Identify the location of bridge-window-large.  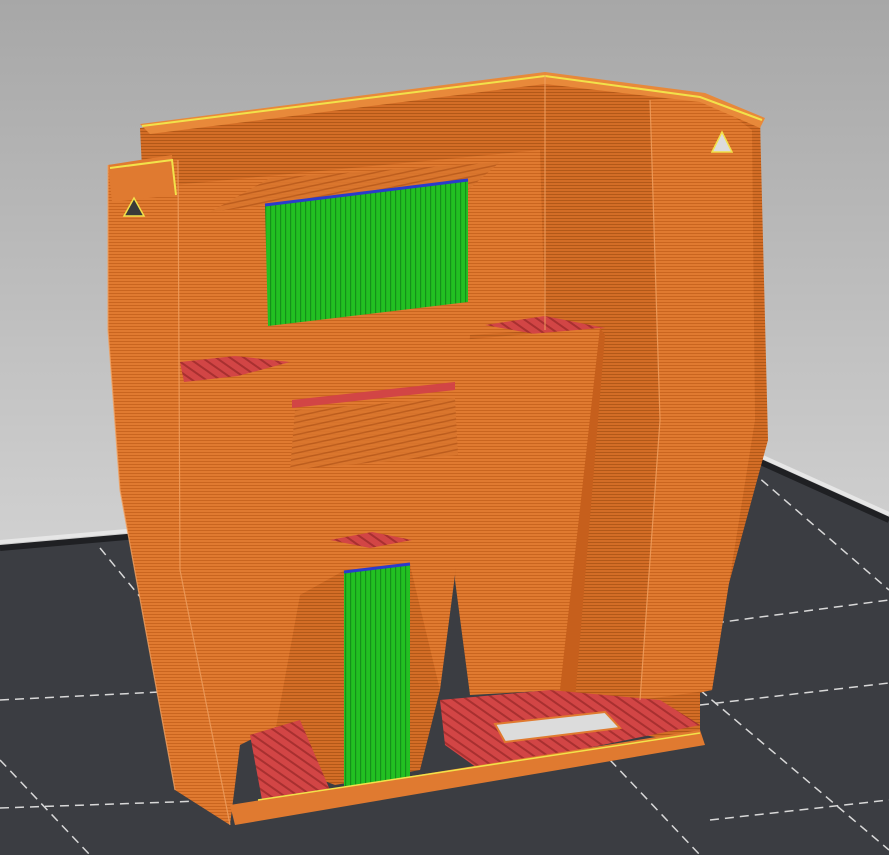
(366, 252).